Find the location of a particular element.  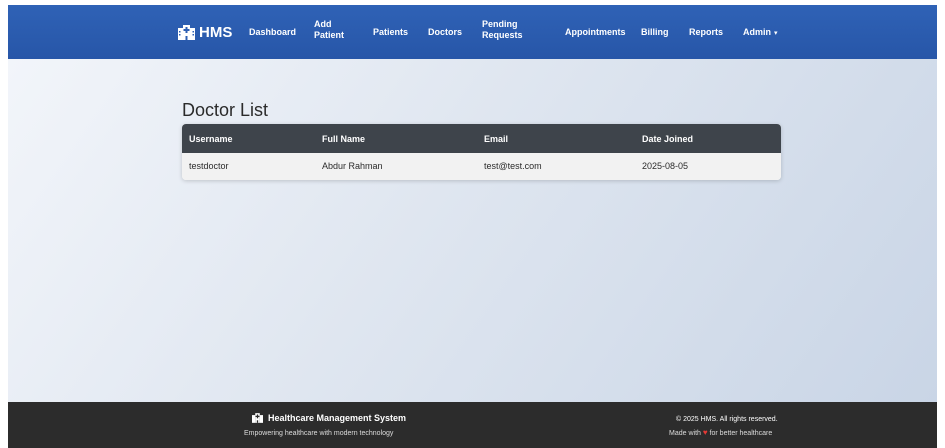

cell-username: testdoctor is located at coordinates (209, 166).